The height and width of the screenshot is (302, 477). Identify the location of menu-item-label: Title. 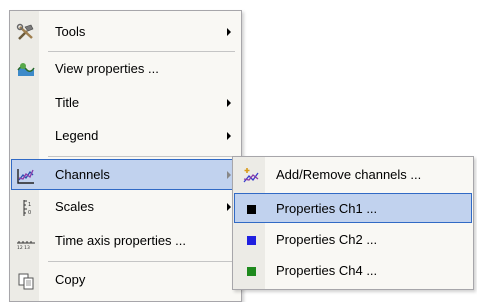
(67, 102).